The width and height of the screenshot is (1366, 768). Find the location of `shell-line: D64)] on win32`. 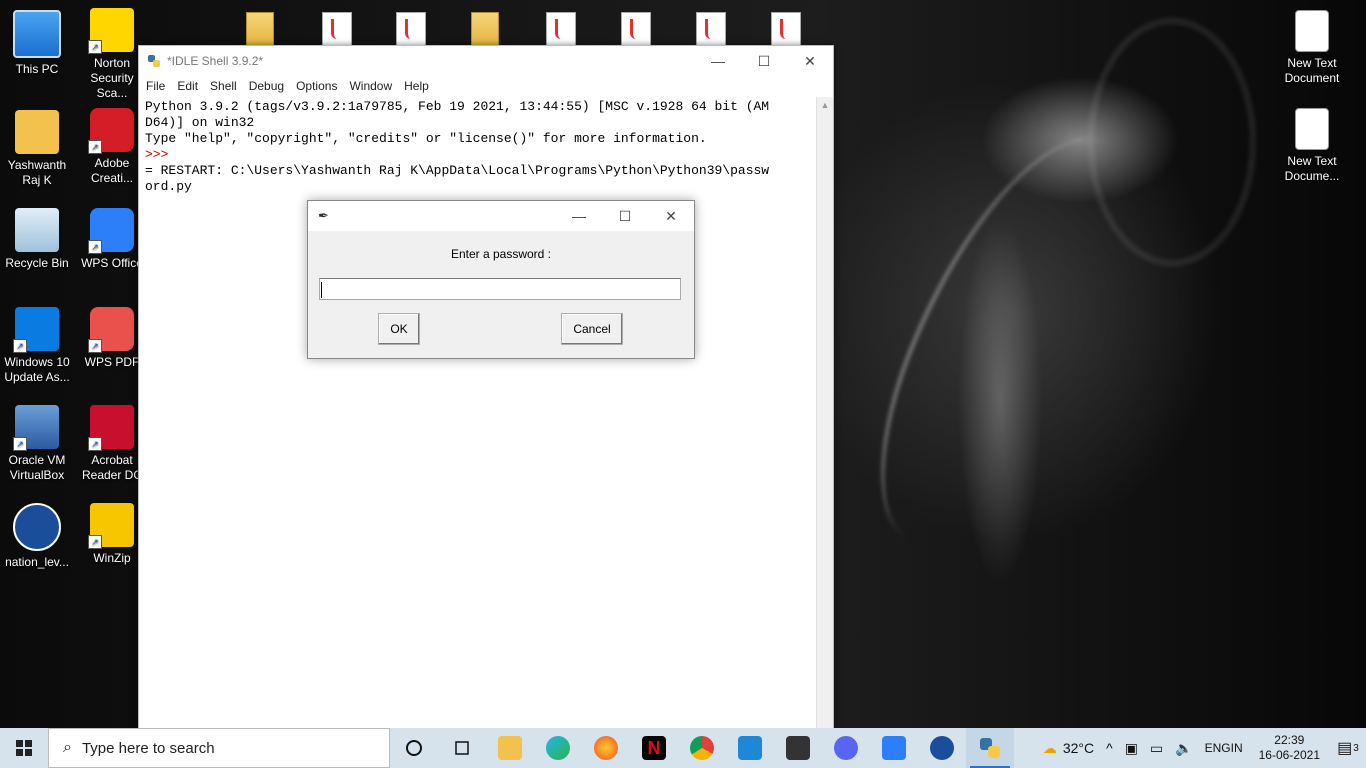

shell-line: D64)] on win32 is located at coordinates (200, 122).